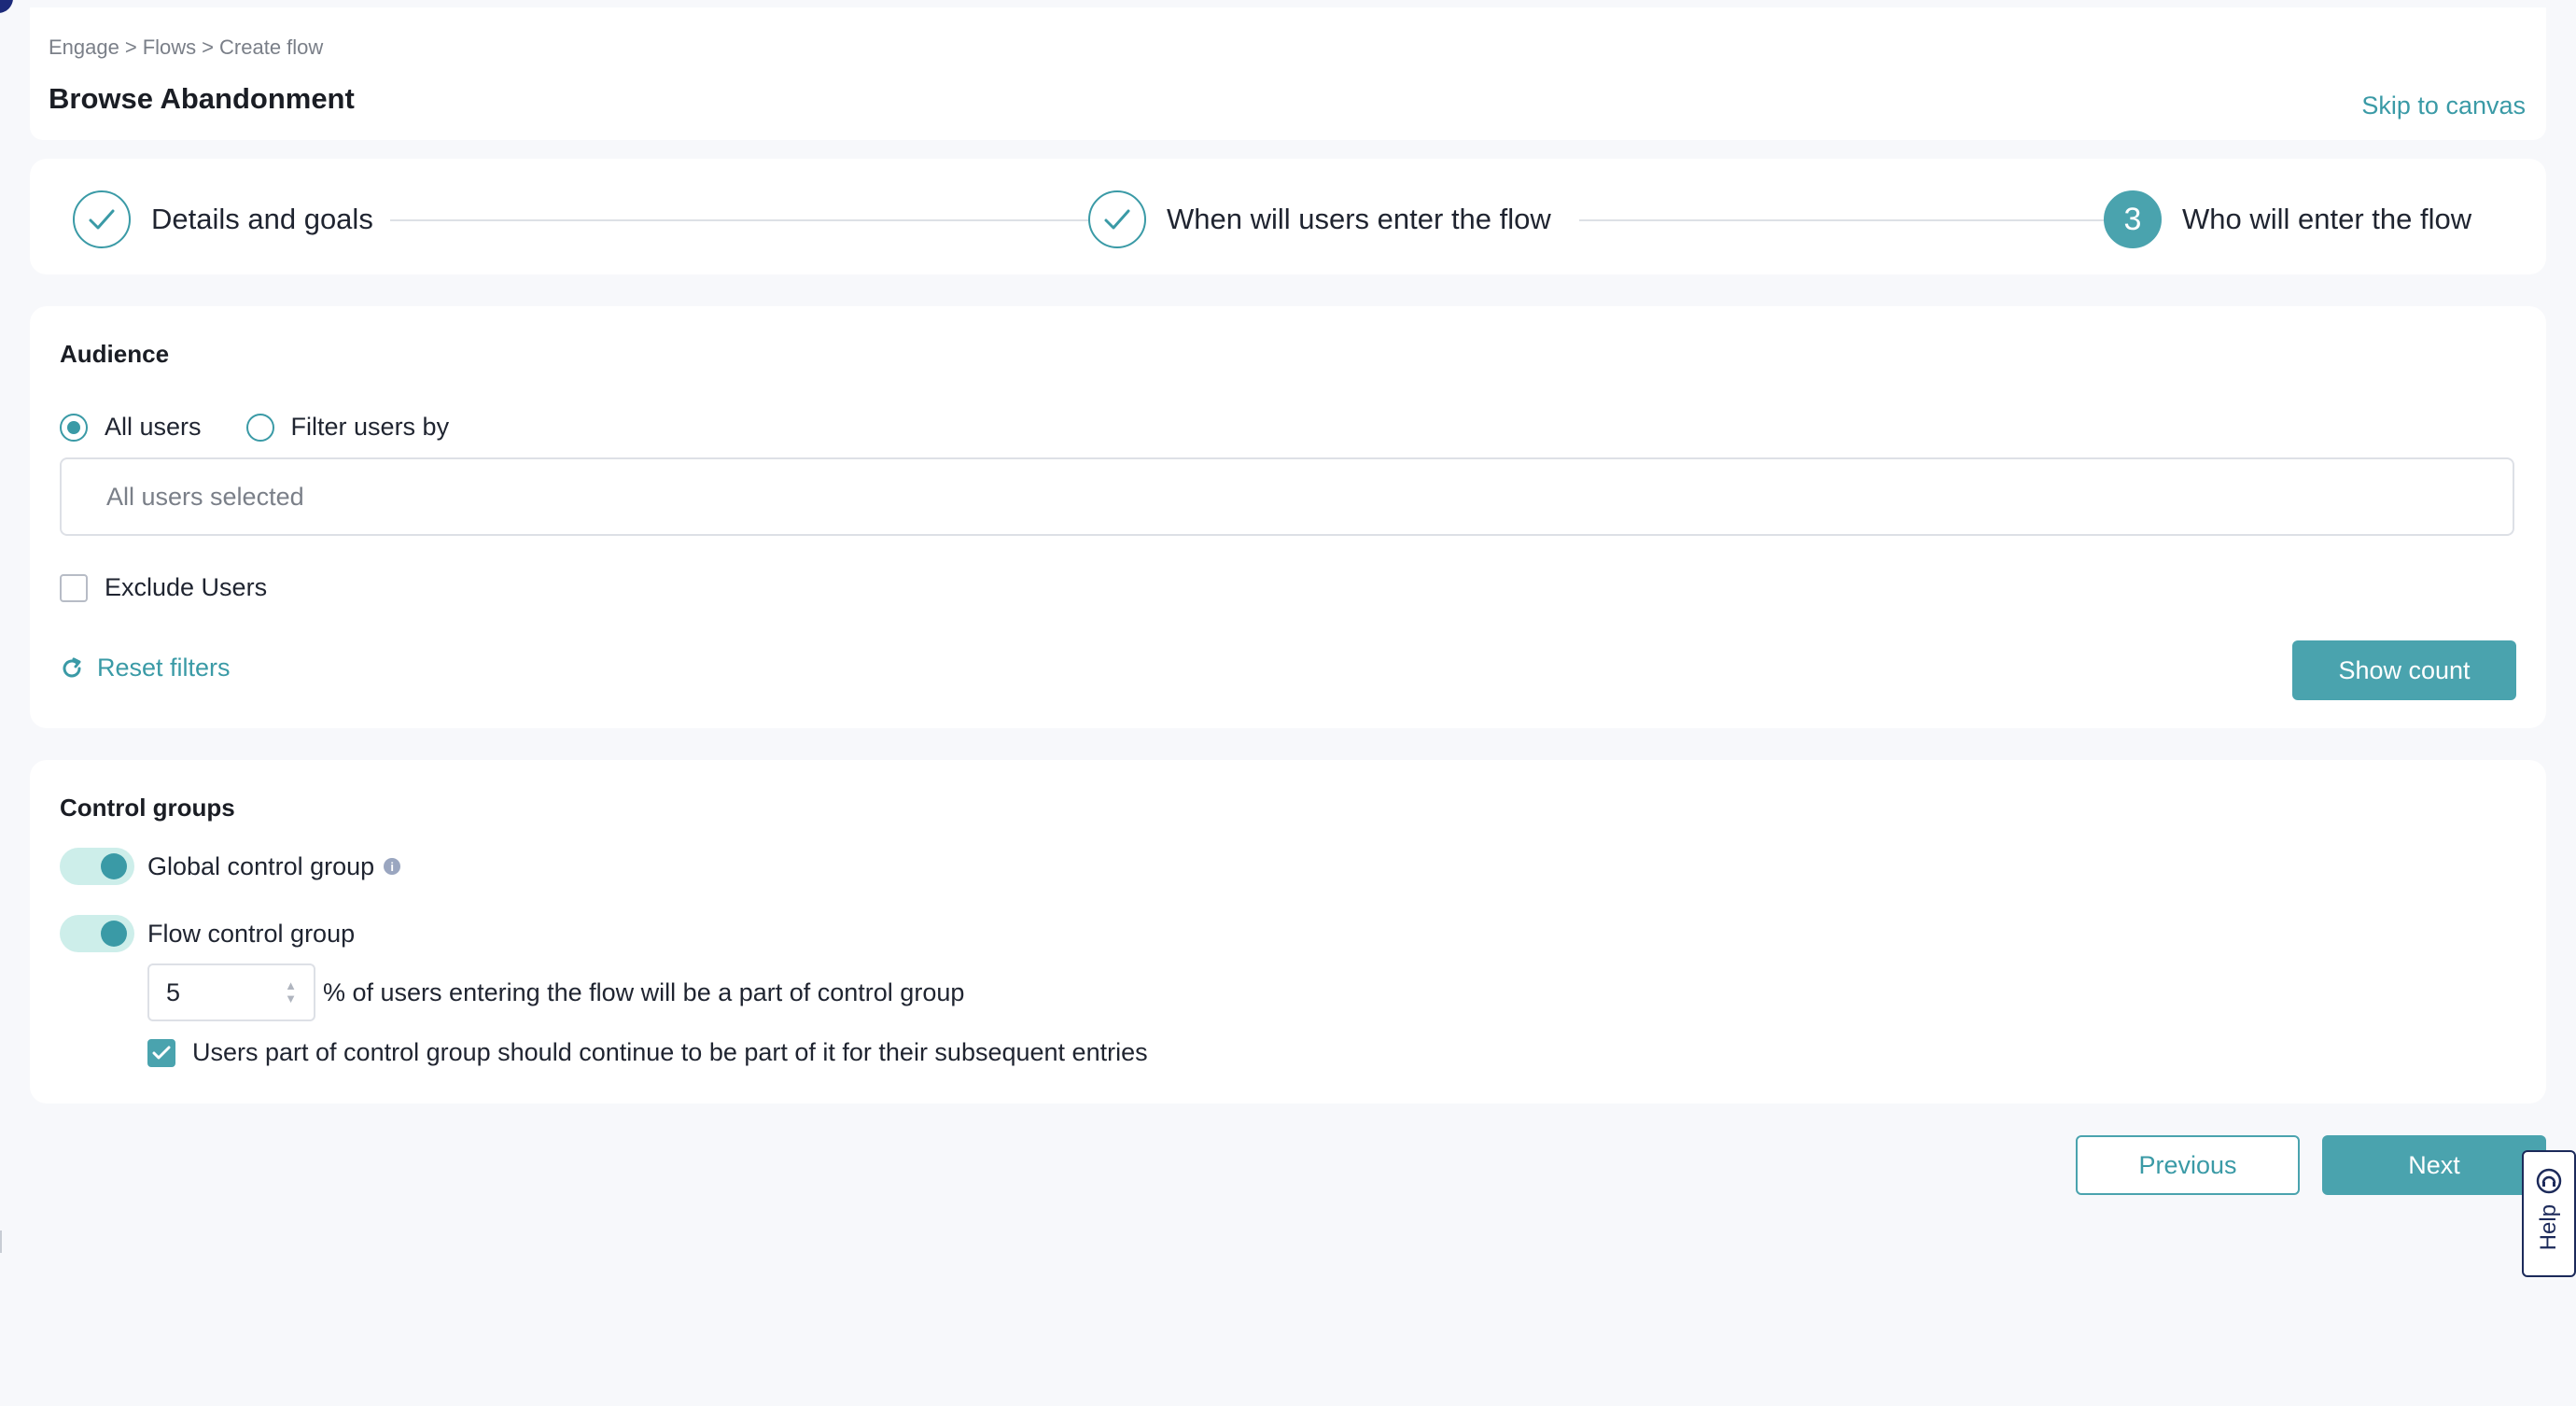 The width and height of the screenshot is (2576, 1406). I want to click on global-control-group-row: Global control group i, so click(230, 866).